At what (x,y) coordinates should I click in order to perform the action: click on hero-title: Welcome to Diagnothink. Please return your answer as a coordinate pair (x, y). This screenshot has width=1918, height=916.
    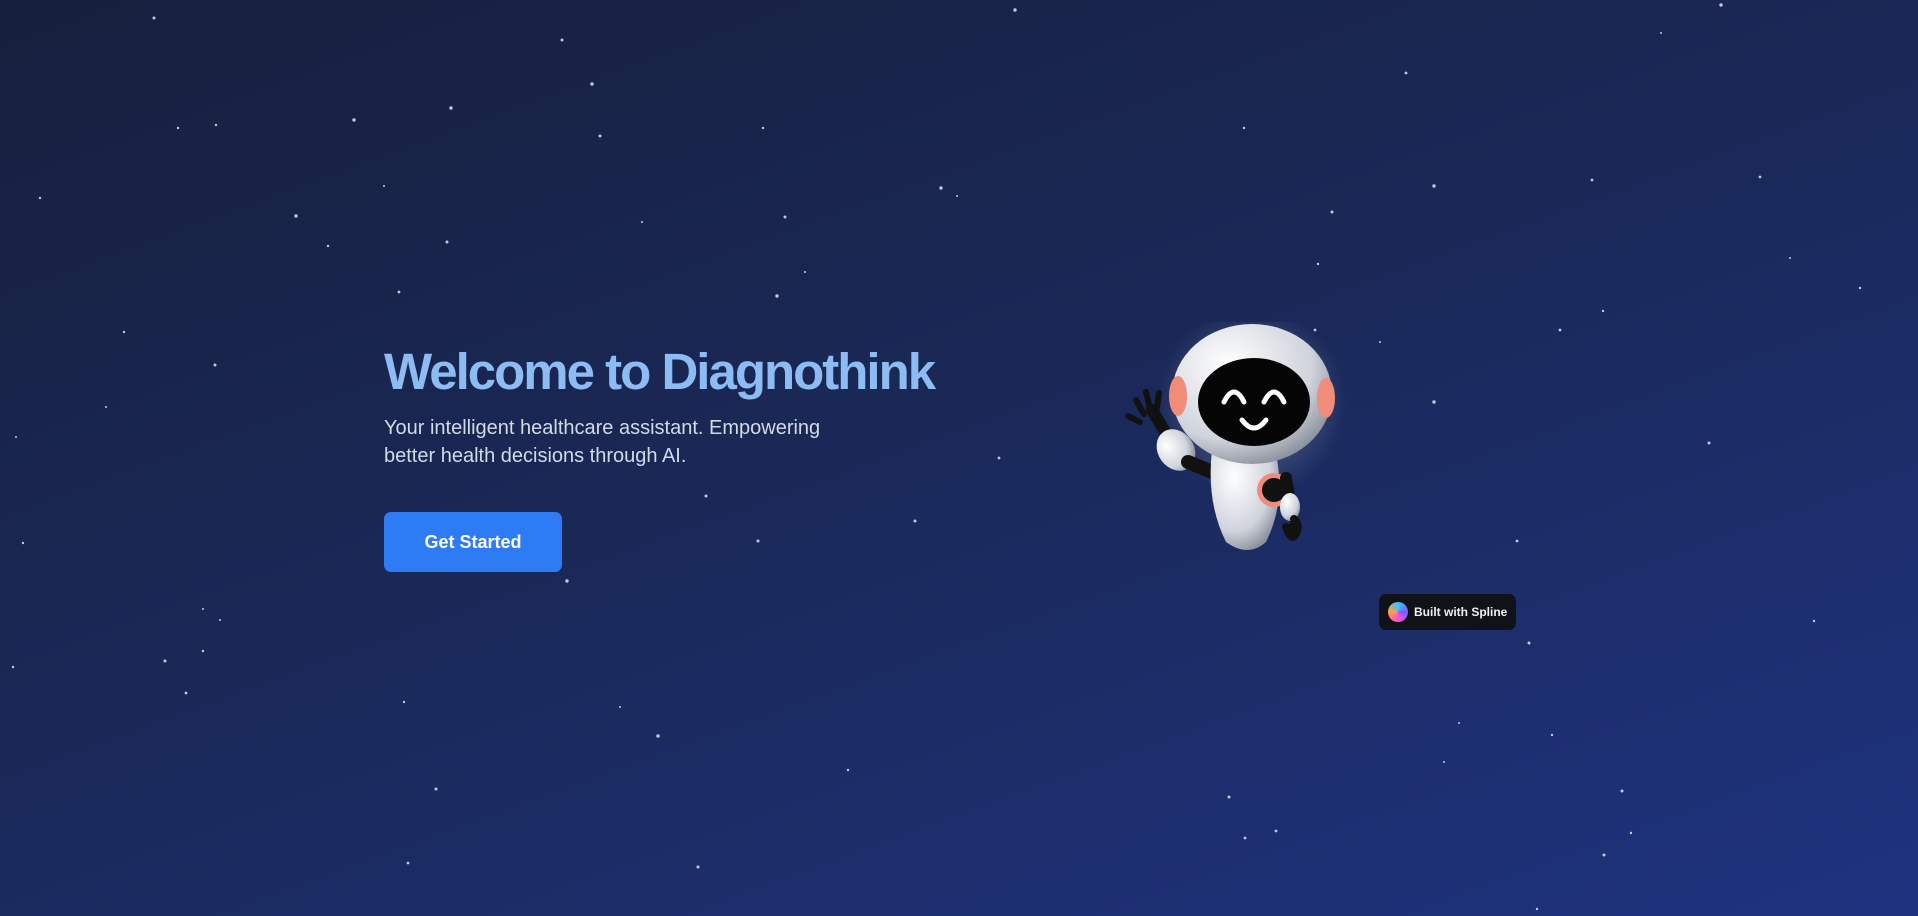
    Looking at the image, I should click on (660, 371).